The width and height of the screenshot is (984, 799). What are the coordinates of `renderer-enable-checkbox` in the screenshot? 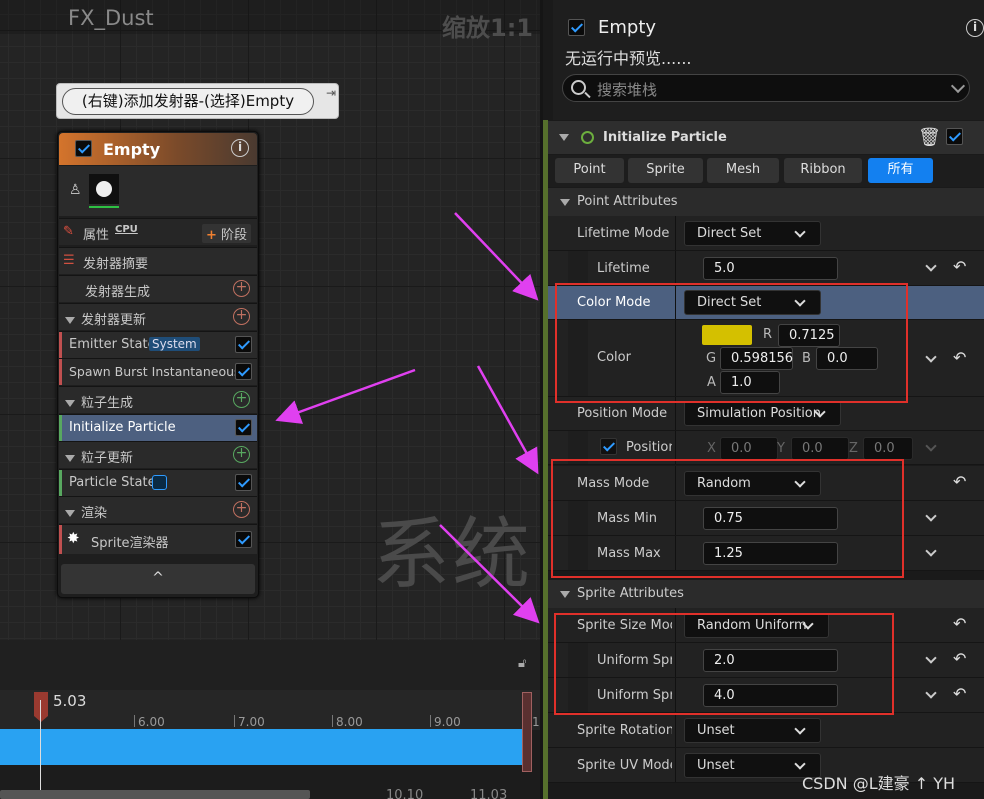 It's located at (243, 539).